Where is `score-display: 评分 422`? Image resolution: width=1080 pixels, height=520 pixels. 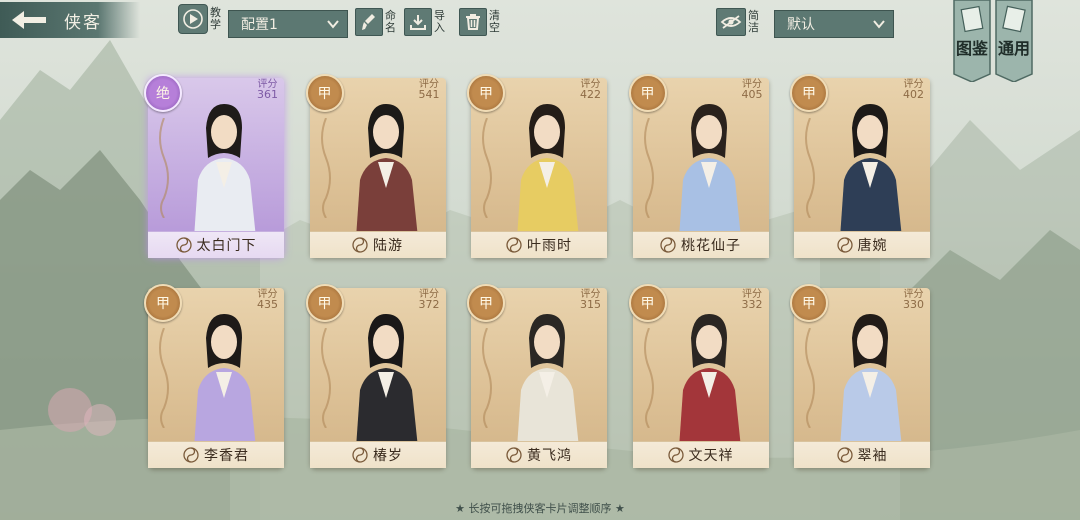
score-display: 评分 422 is located at coordinates (590, 90).